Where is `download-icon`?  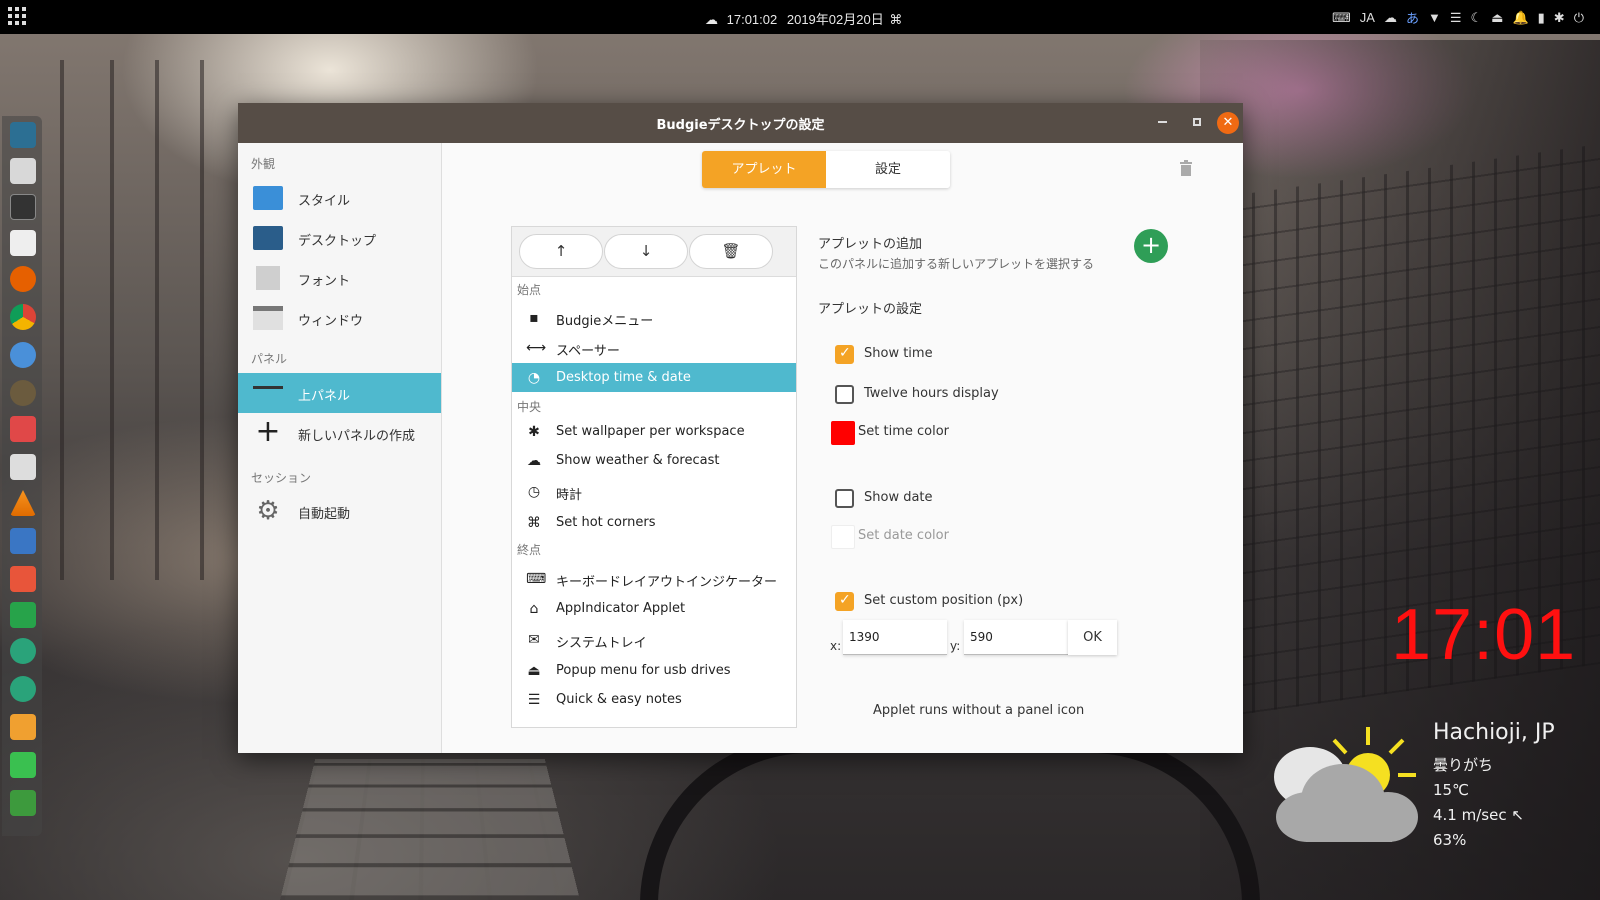 download-icon is located at coordinates (23, 727).